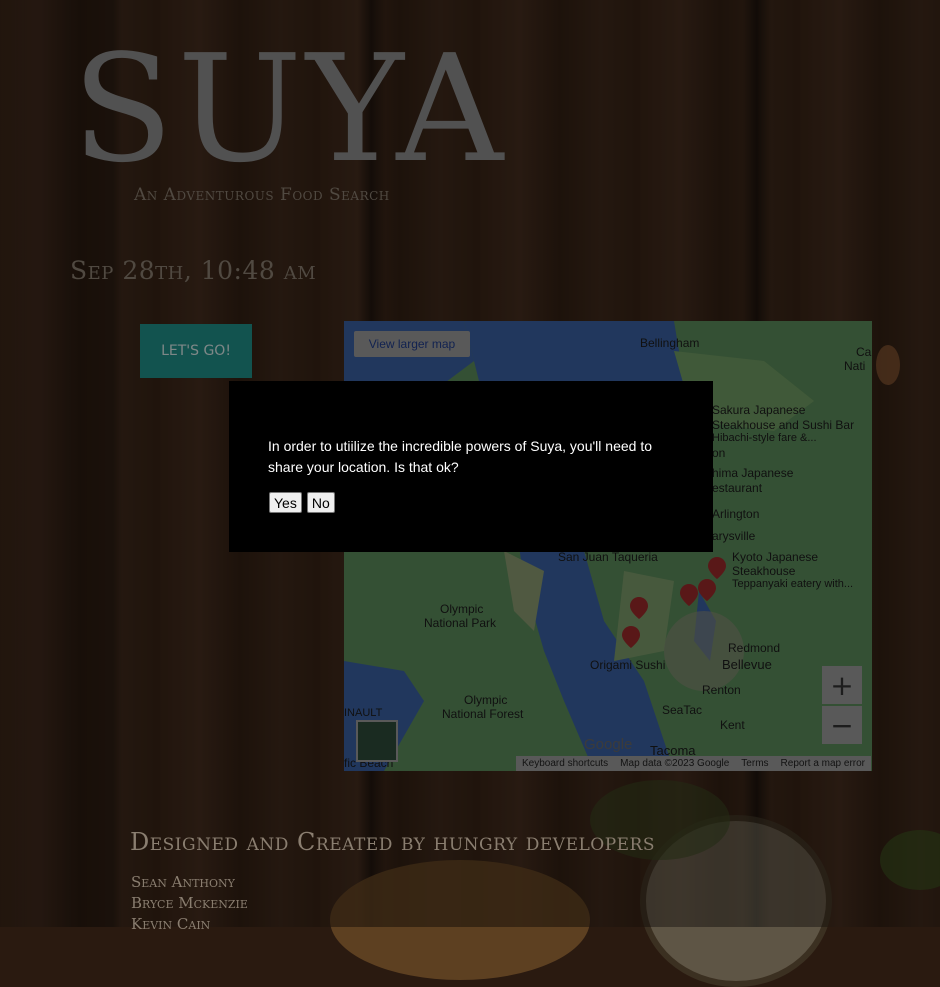 Image resolution: width=940 pixels, height=987 pixels. I want to click on no-button: No, so click(320, 502).